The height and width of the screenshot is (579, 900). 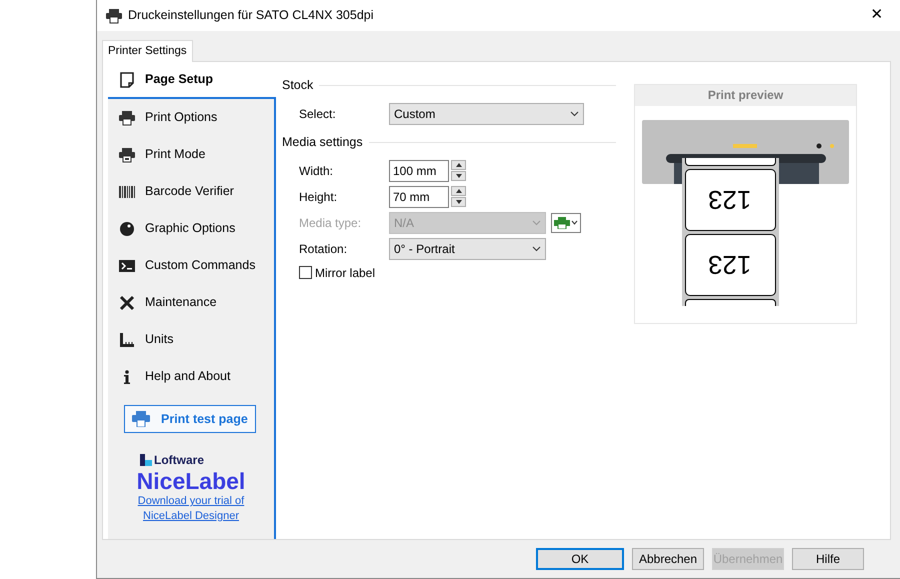 What do you see at coordinates (322, 142) in the screenshot?
I see `section-heading: Media settings` at bounding box center [322, 142].